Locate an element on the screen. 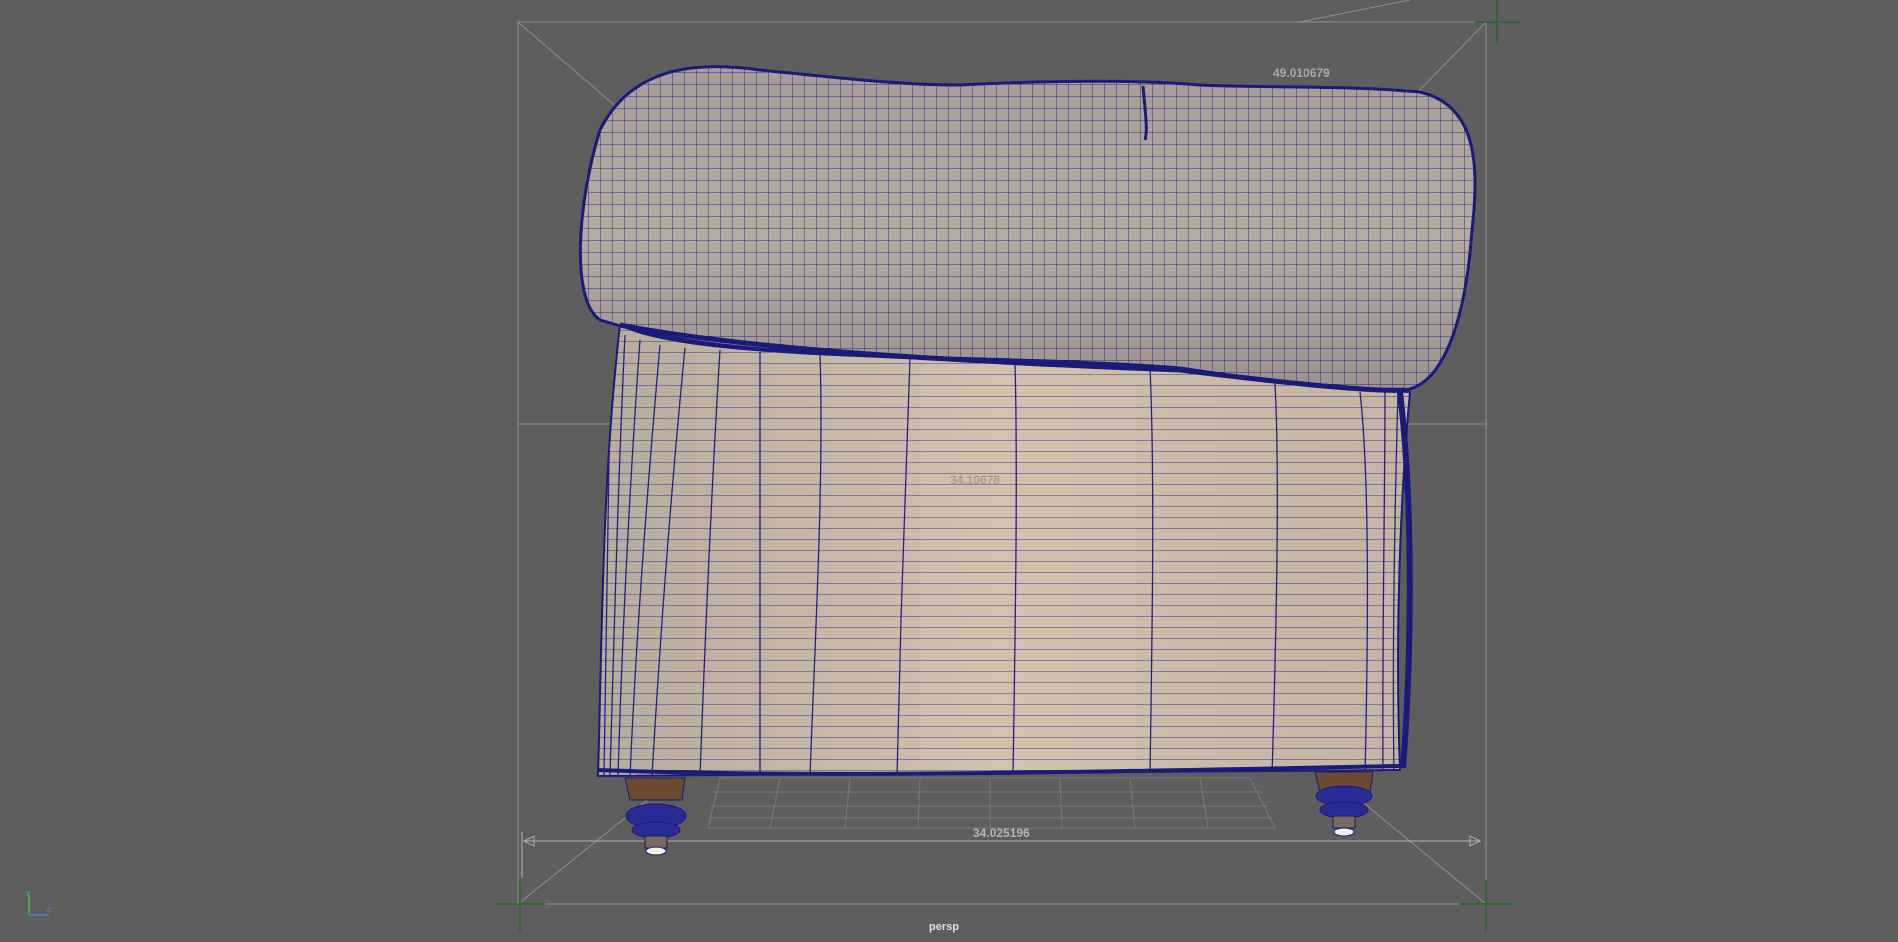 This screenshot has width=1898, height=942. dimension-label-middle: 34.10678 is located at coordinates (975, 480).